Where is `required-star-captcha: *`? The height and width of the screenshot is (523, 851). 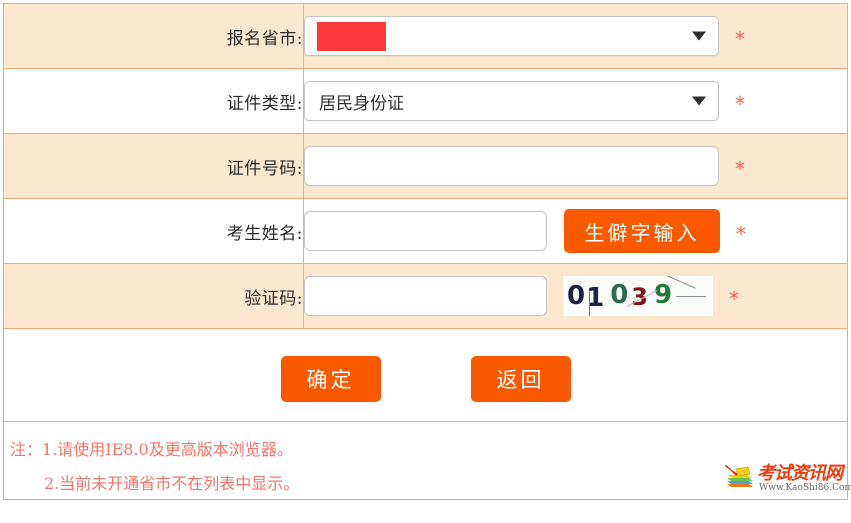
required-star-captcha: * is located at coordinates (734, 299).